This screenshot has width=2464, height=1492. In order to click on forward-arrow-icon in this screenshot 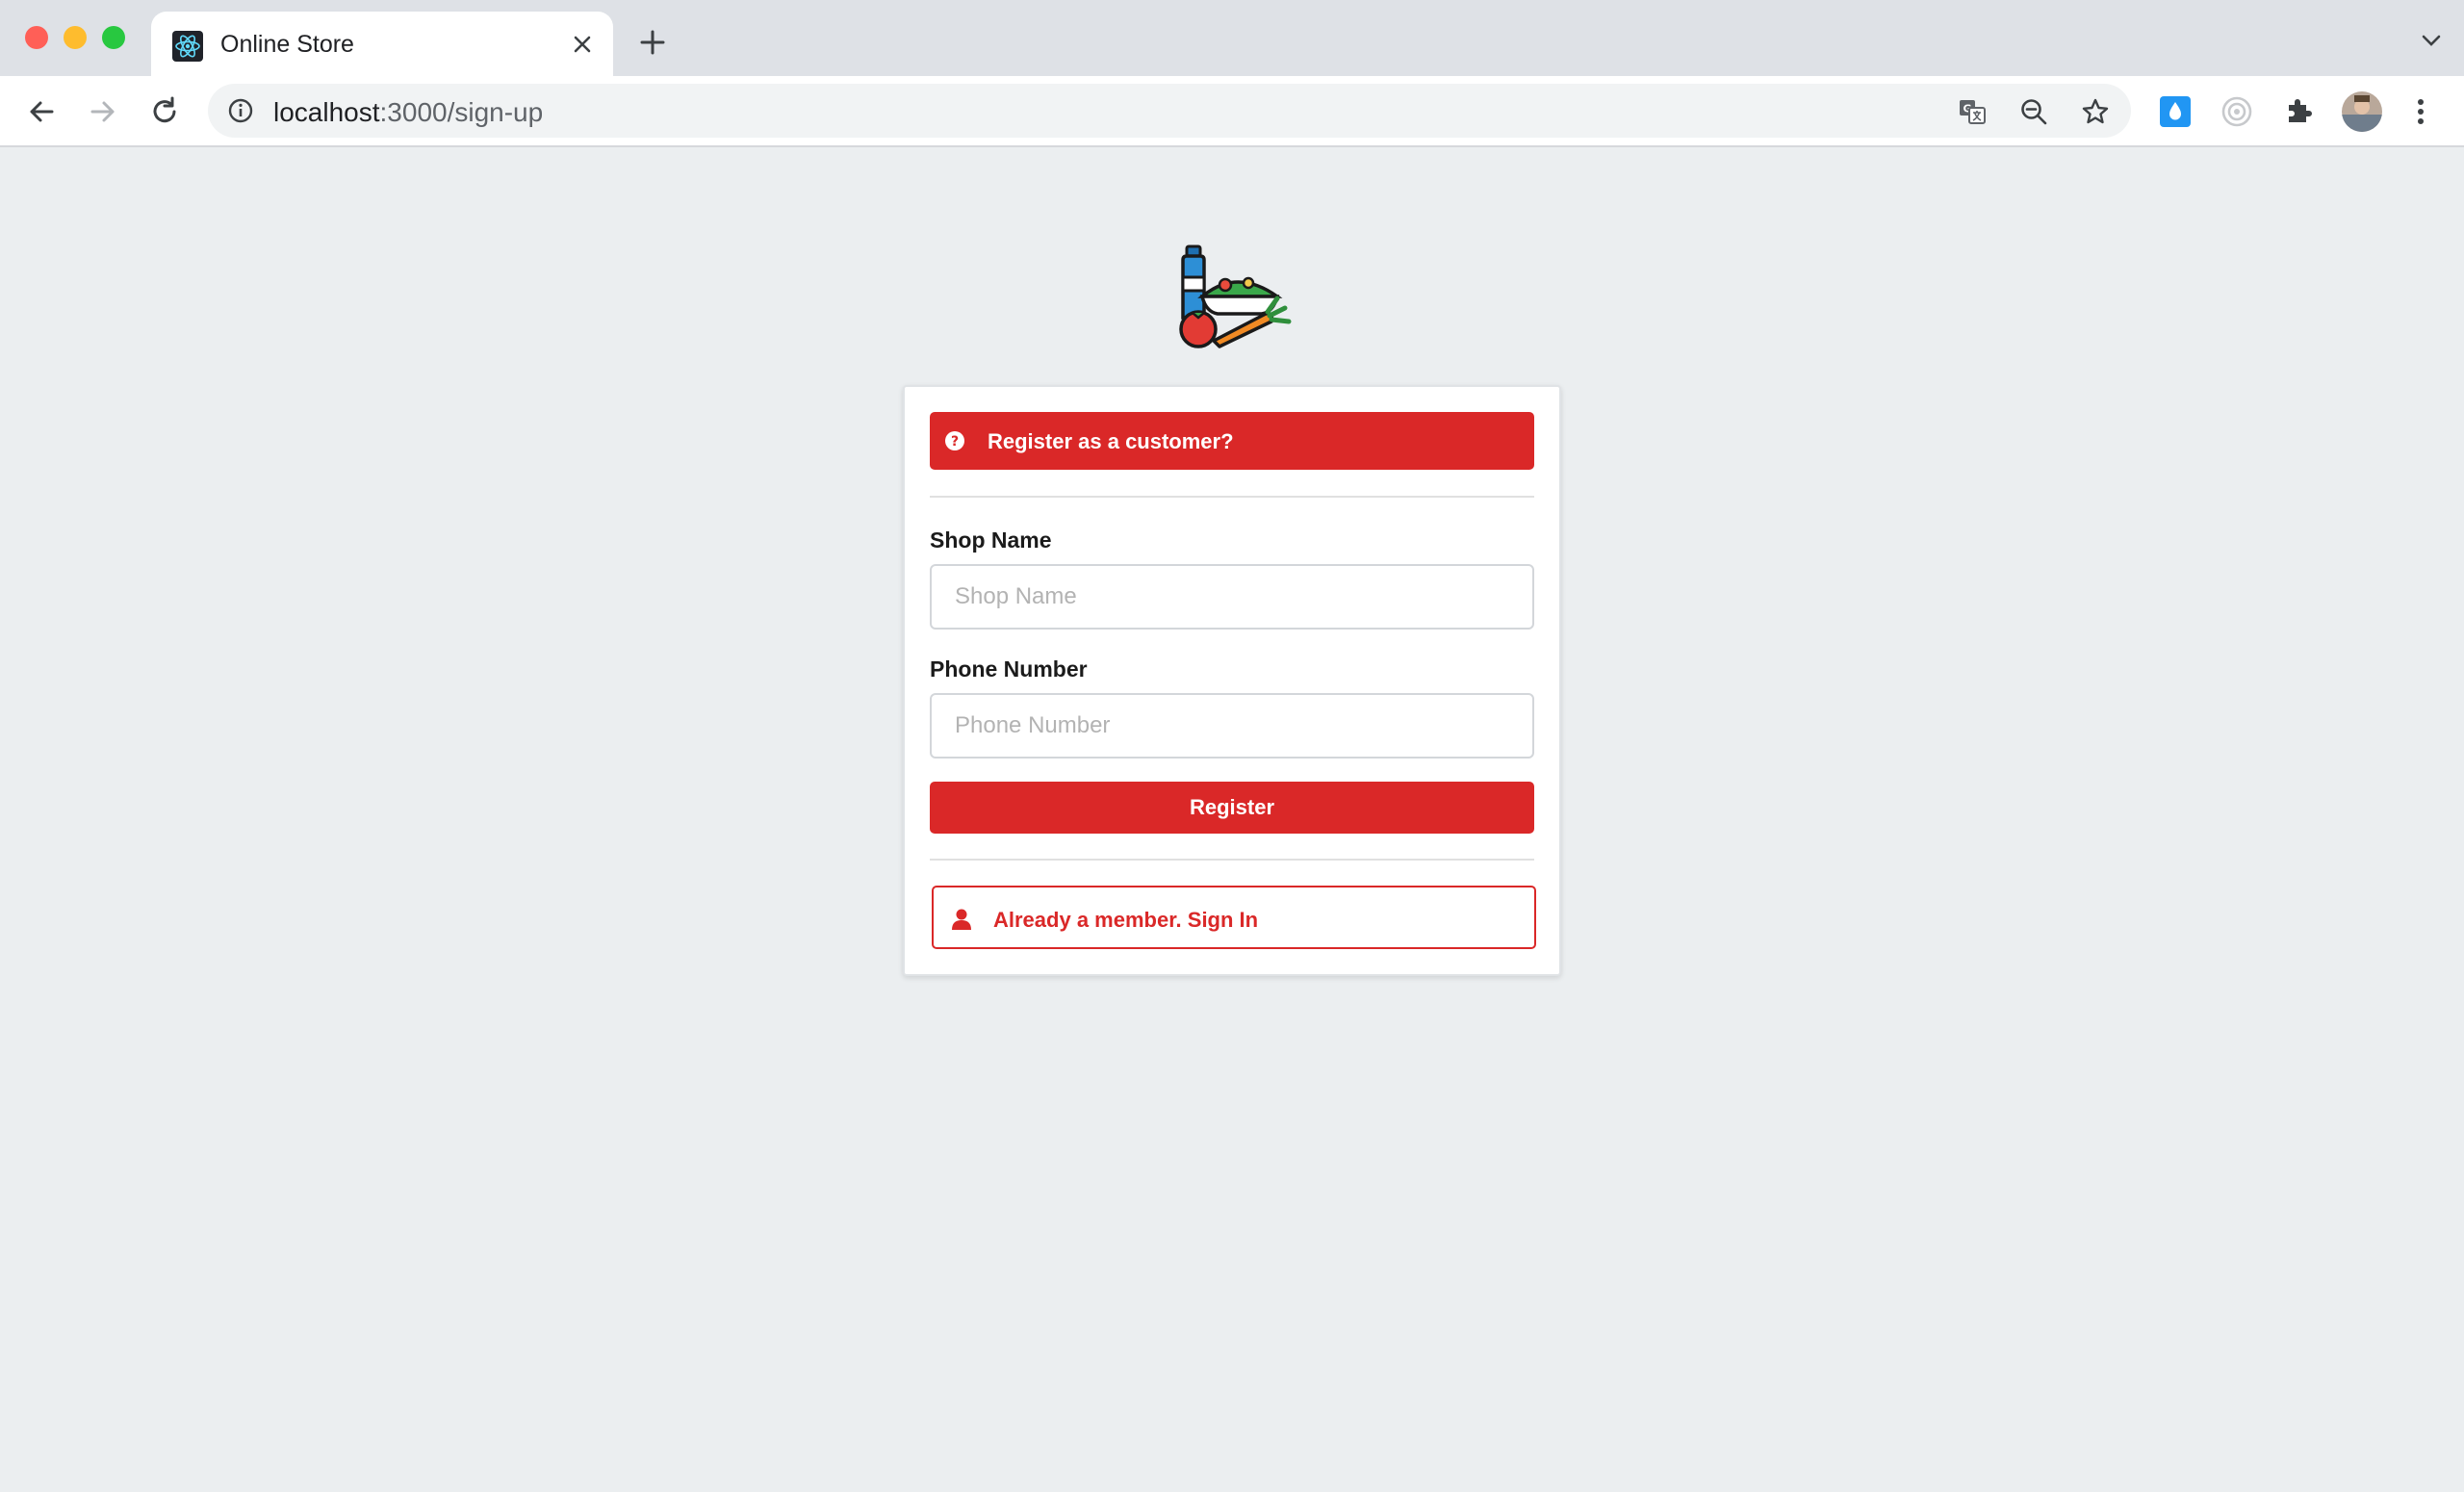, I will do `click(103, 111)`.